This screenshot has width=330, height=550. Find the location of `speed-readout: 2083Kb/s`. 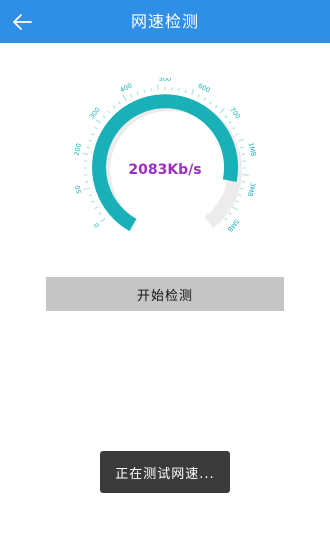

speed-readout: 2083Kb/s is located at coordinates (164, 170).